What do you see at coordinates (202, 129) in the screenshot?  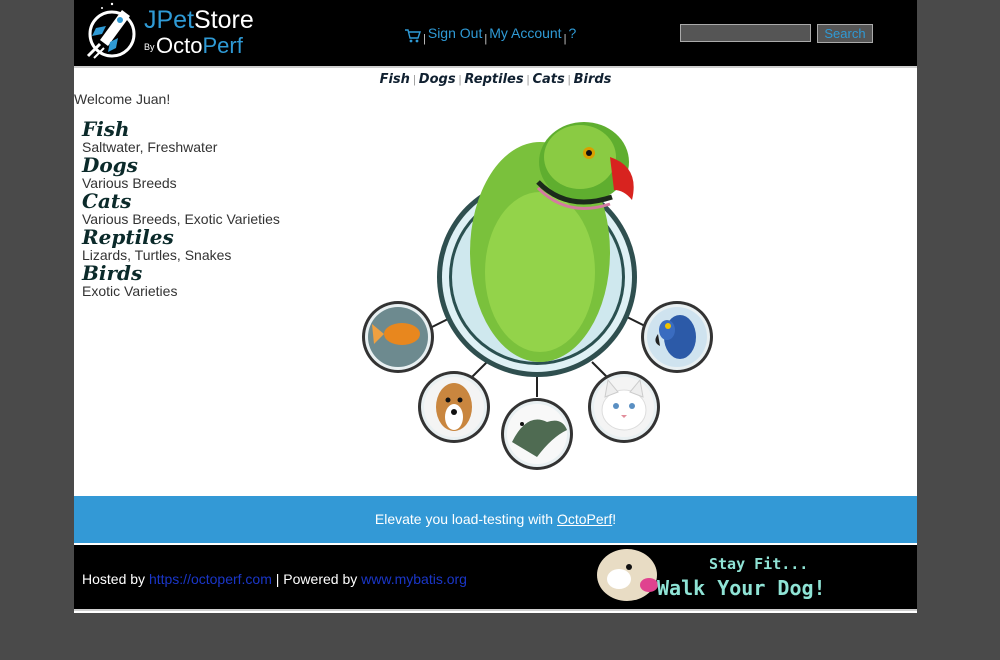 I see `sidebar-link-fish: Fish` at bounding box center [202, 129].